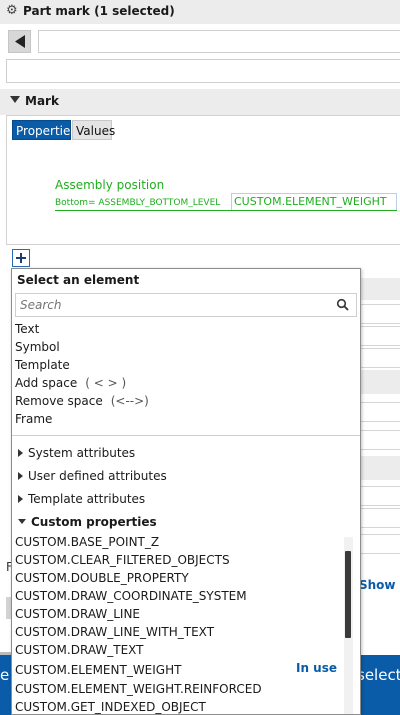  I want to click on element-label: Template, so click(42, 365).